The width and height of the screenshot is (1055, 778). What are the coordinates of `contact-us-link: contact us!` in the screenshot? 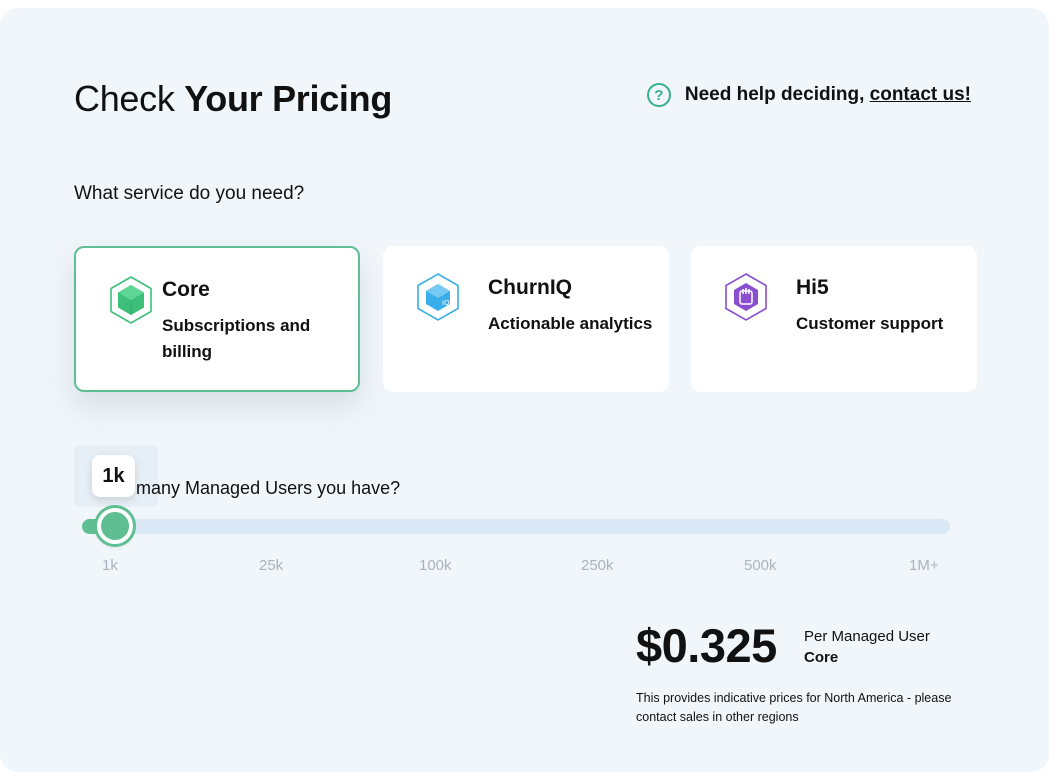 It's located at (920, 94).